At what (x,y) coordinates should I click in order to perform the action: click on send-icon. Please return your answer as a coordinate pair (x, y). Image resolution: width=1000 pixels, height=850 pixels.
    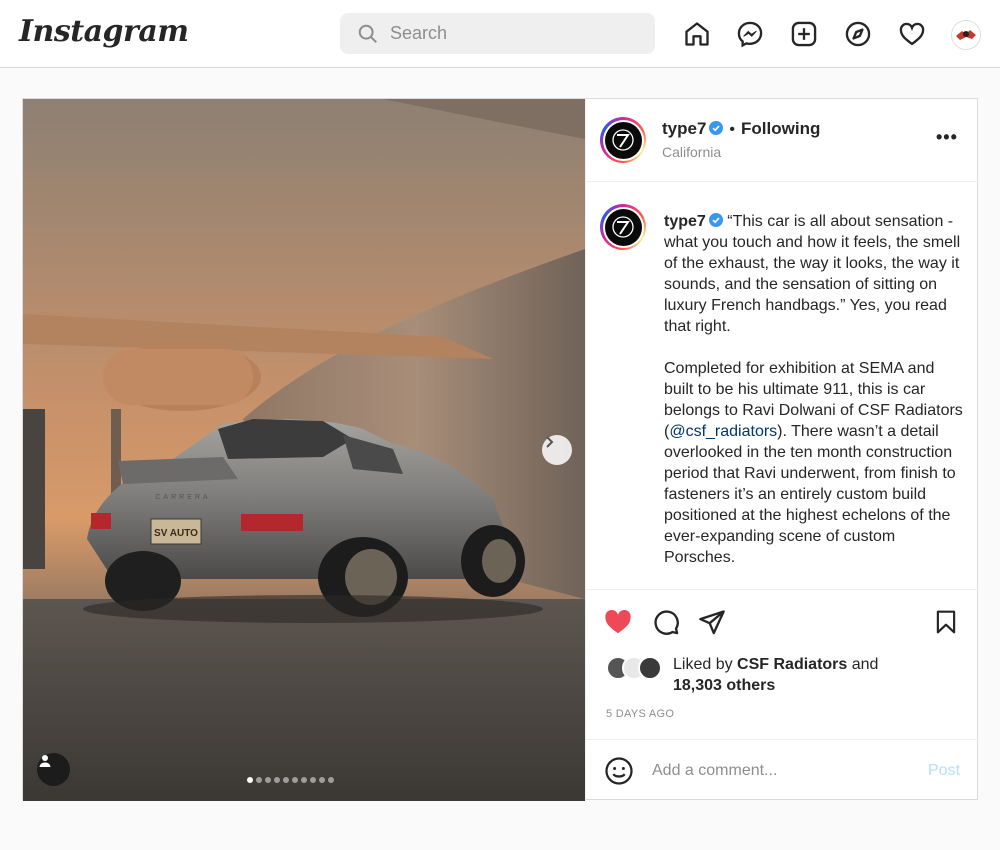
    Looking at the image, I should click on (712, 622).